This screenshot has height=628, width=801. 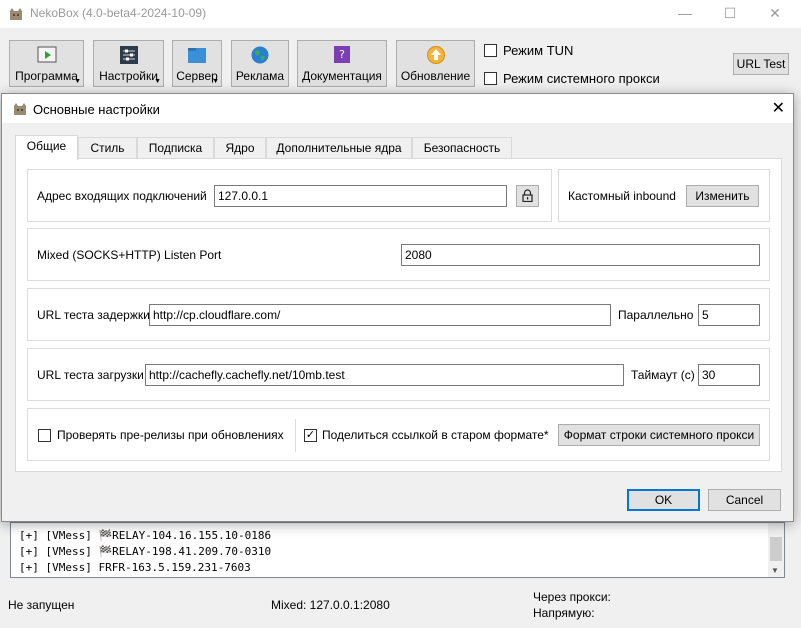 I want to click on status-mixed-address: Mixed: 127.0.0.1:2080, so click(x=330, y=605).